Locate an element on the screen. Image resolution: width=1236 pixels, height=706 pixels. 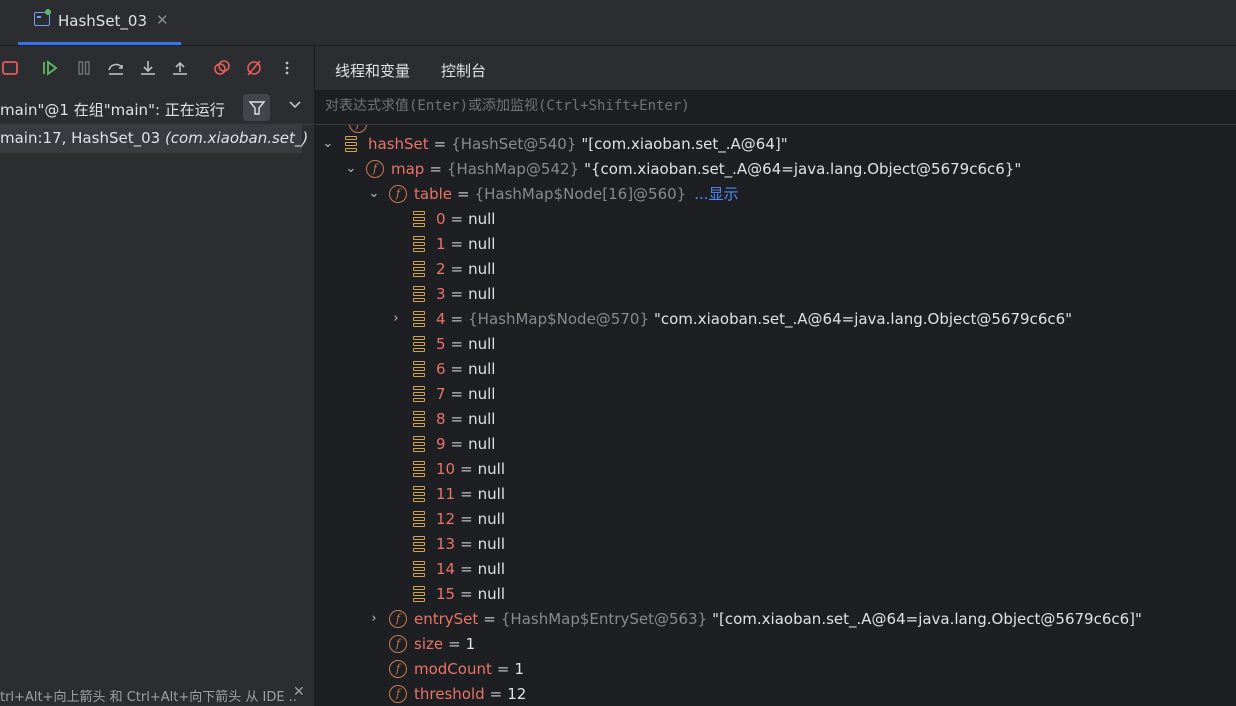
stack-frame-label: main:17, HashSet_03 (com.xiaoban.set_) is located at coordinates (154, 138).